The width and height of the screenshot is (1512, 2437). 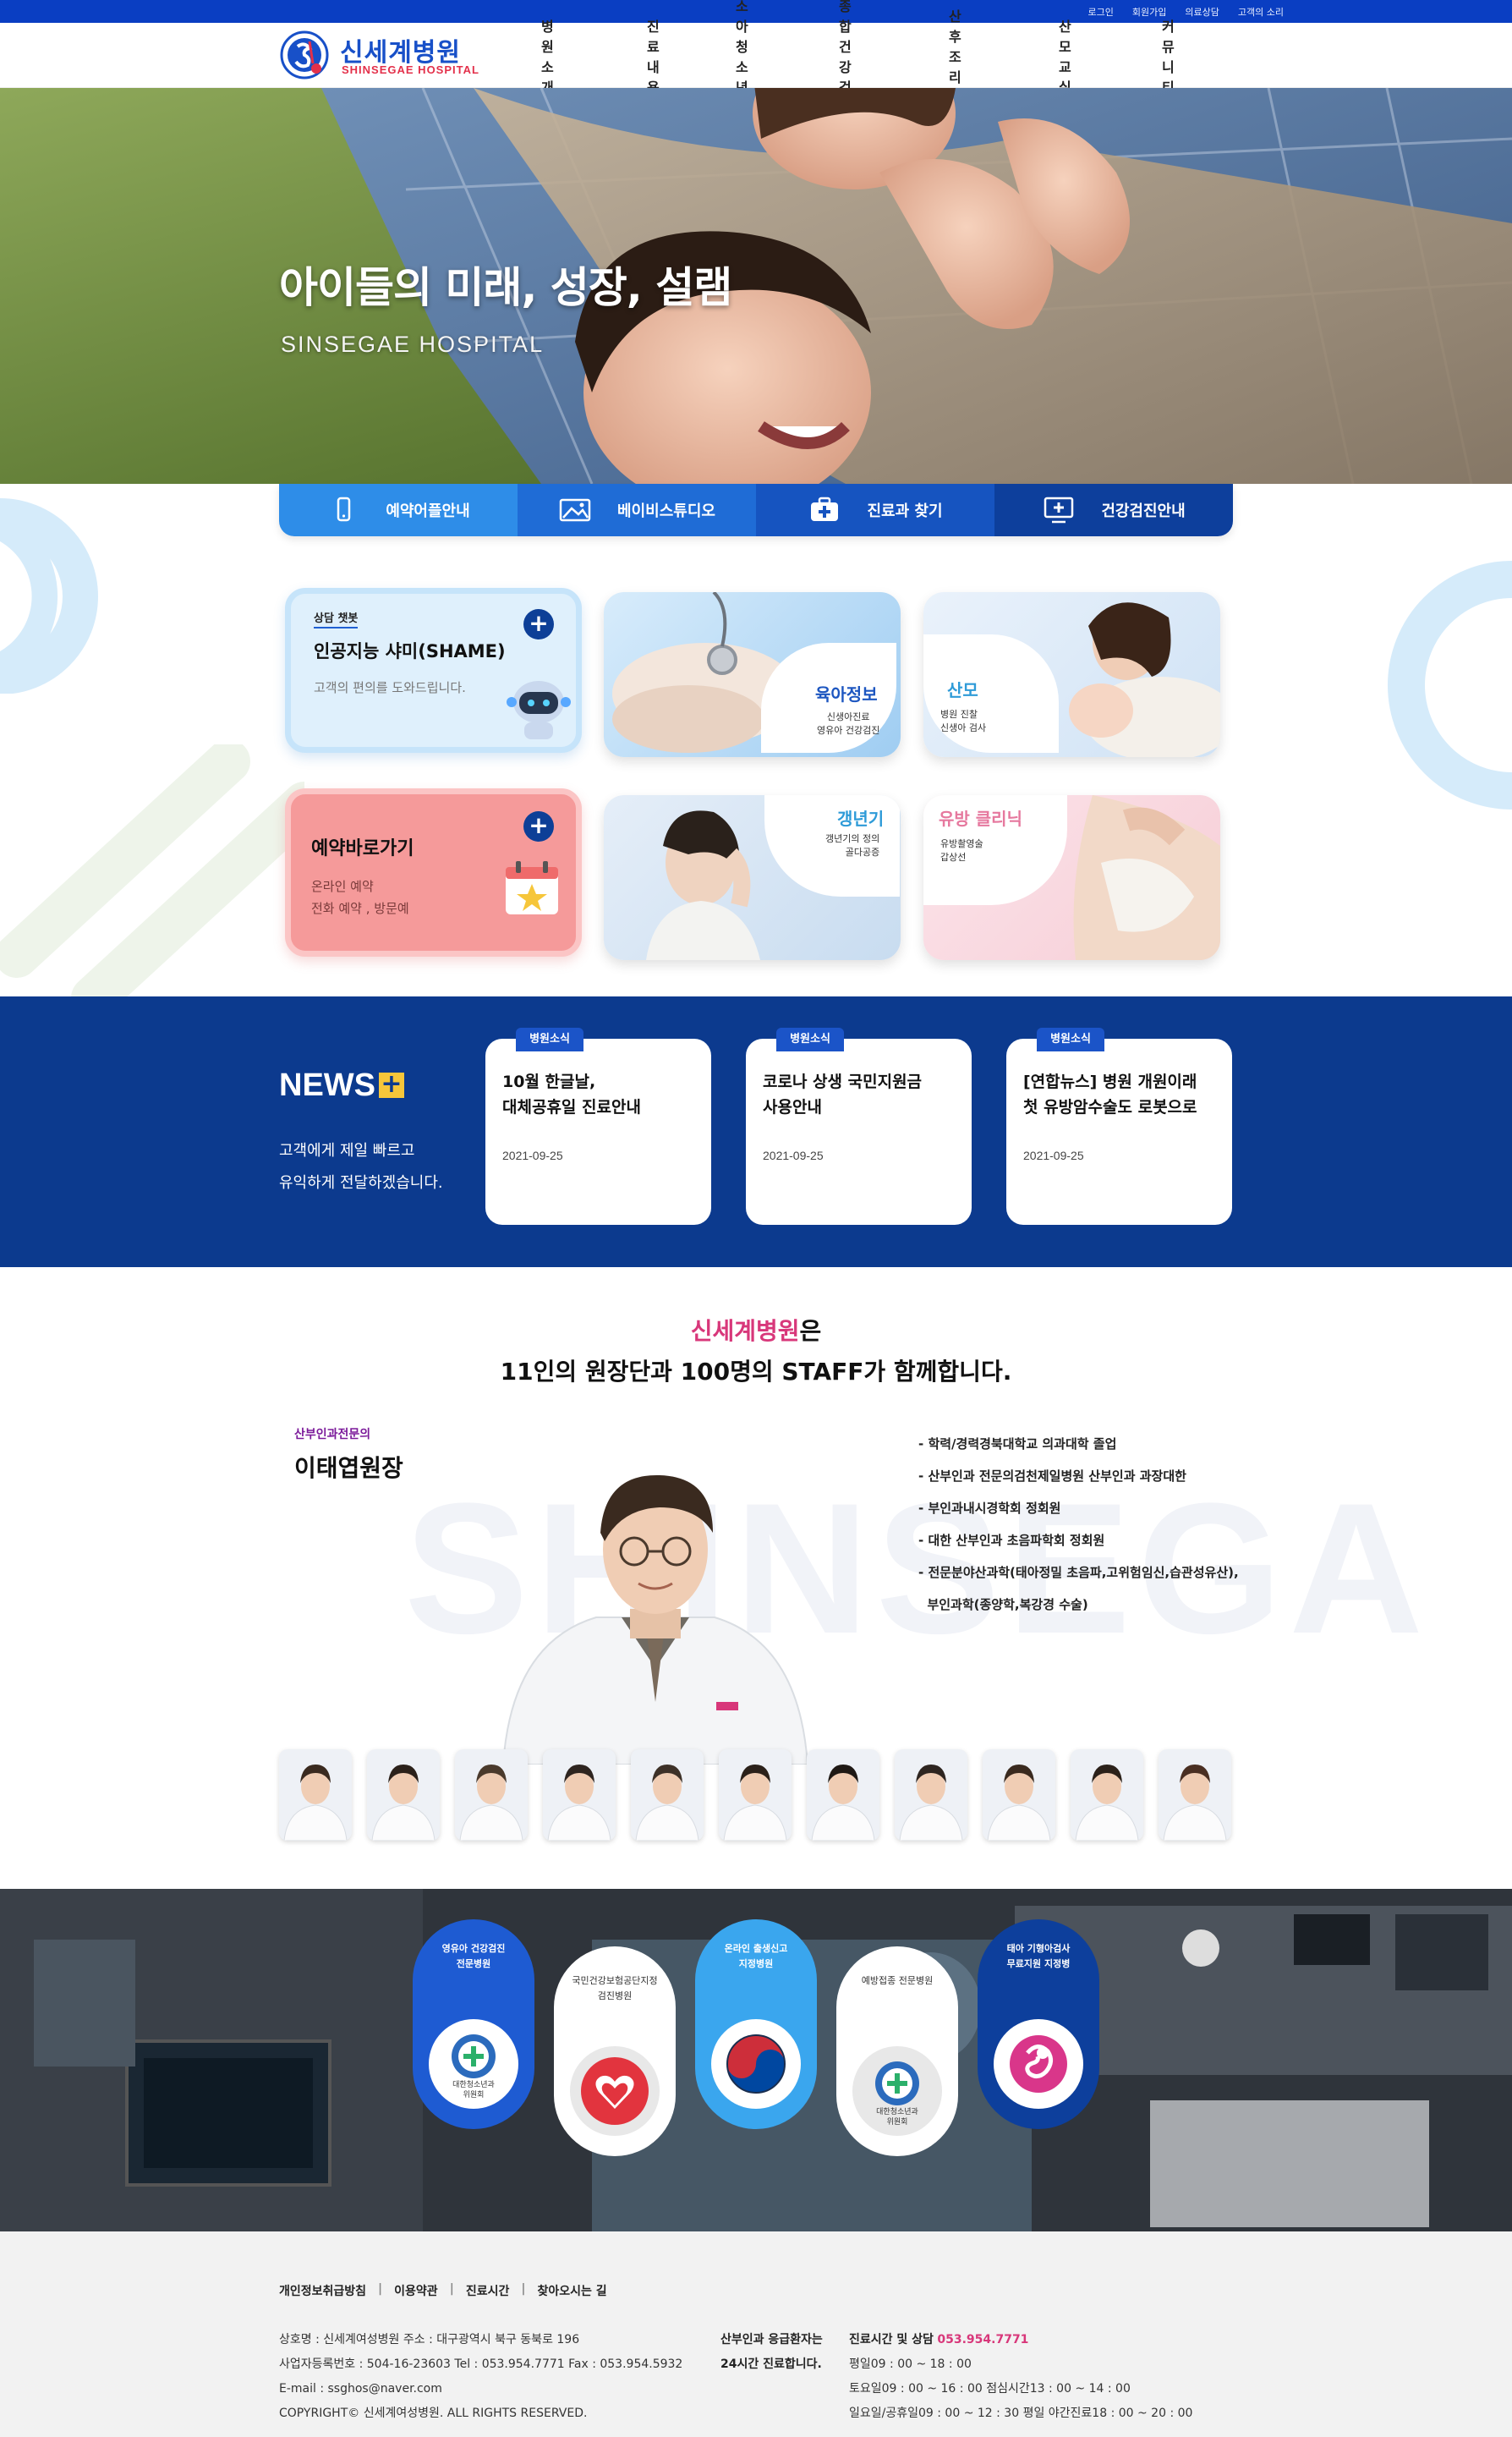 I want to click on login-link: 로그인, so click(x=1101, y=12).